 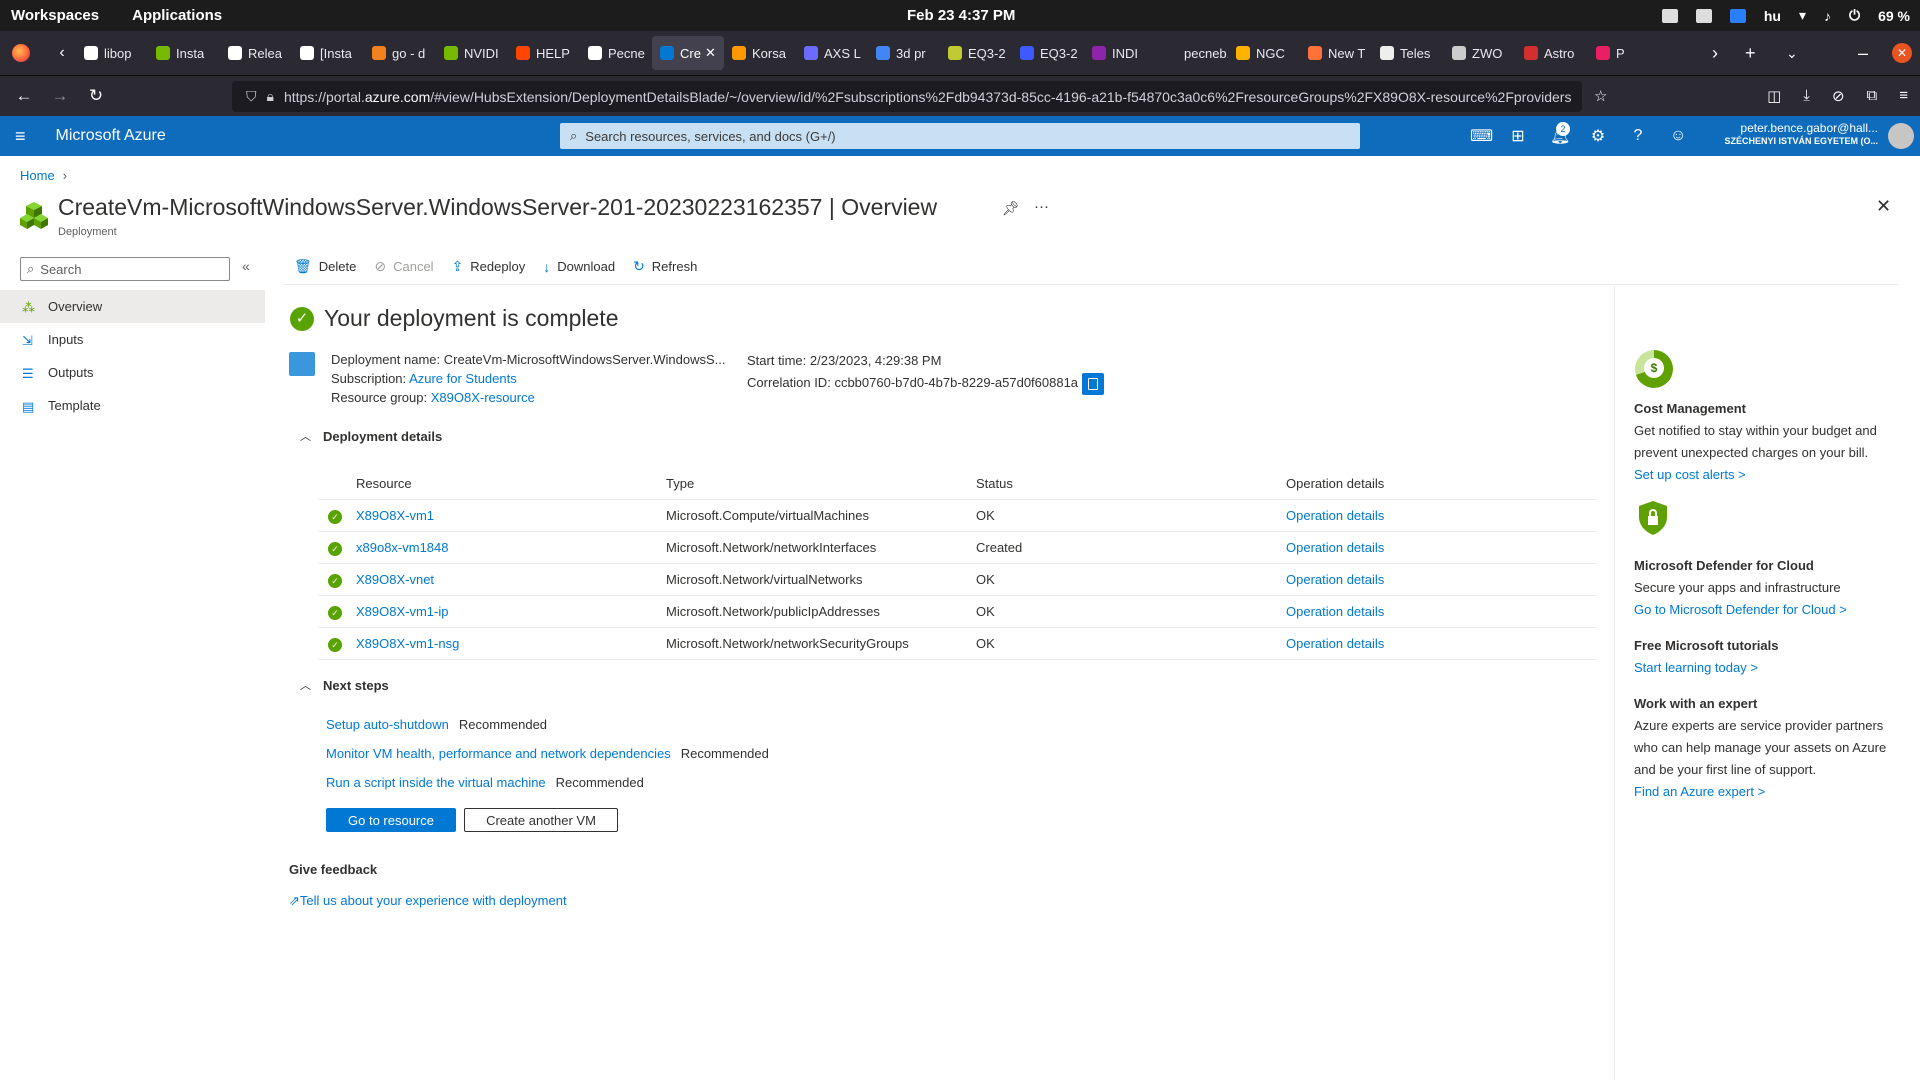 I want to click on download-button: ↓ Download, so click(x=579, y=267).